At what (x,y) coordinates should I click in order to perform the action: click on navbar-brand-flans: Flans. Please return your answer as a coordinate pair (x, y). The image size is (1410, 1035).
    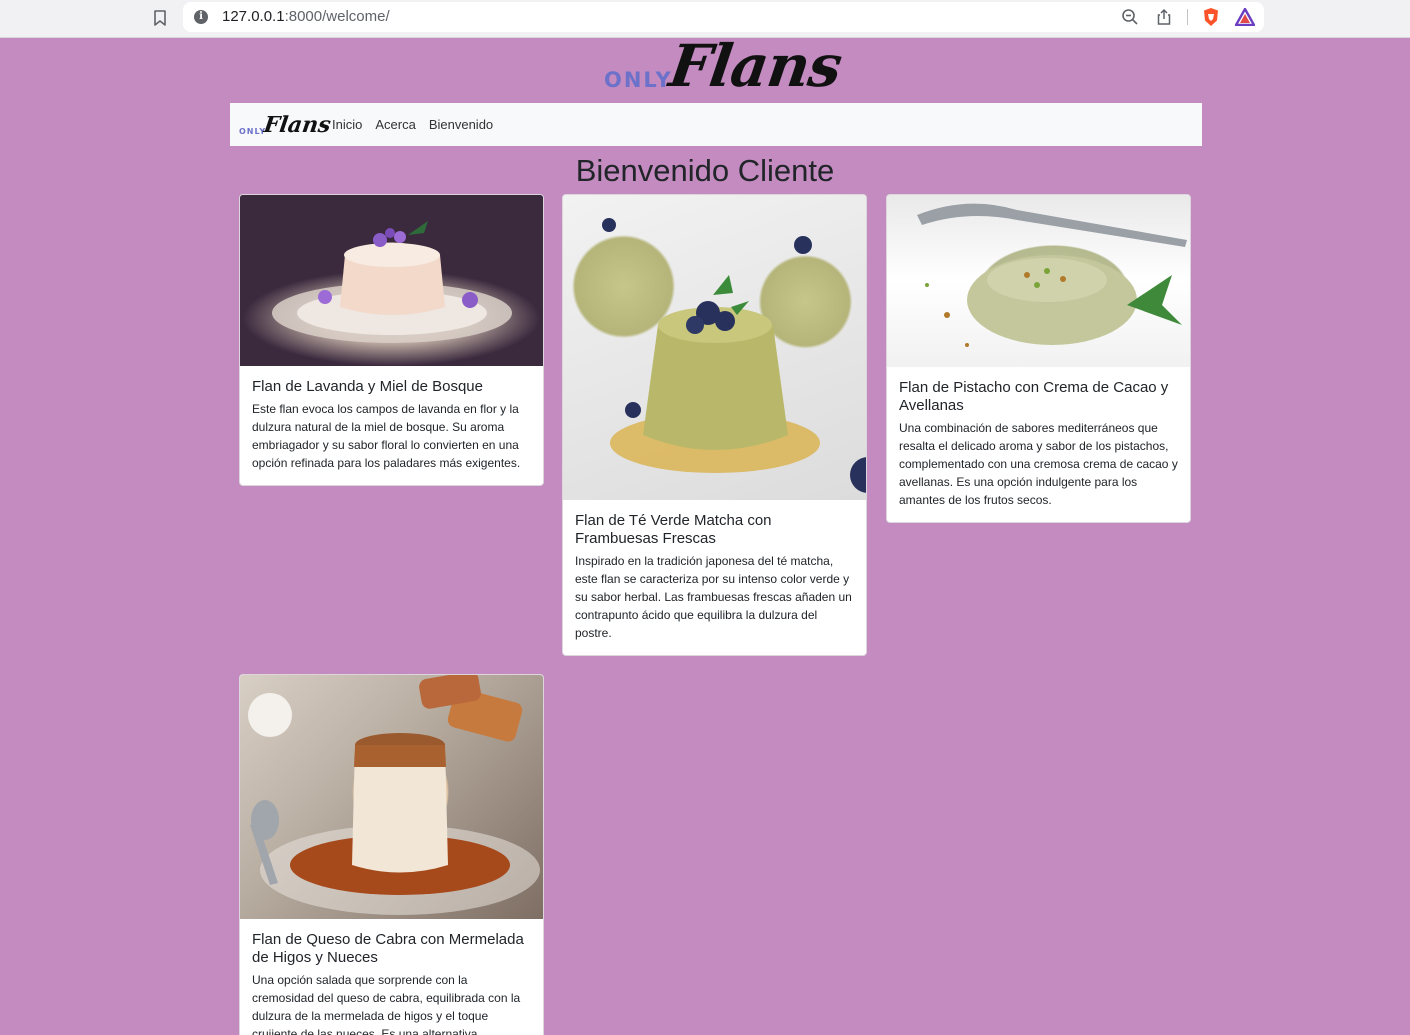
    Looking at the image, I should click on (297, 124).